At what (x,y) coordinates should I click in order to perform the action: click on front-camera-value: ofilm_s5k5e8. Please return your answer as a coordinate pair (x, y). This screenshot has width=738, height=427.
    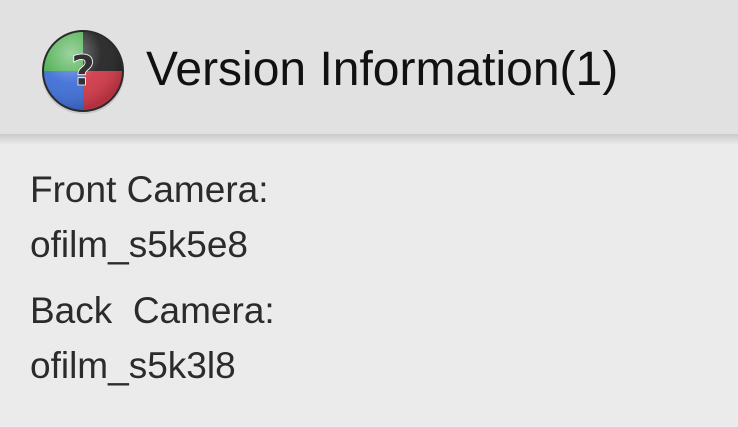
    Looking at the image, I should click on (139, 244).